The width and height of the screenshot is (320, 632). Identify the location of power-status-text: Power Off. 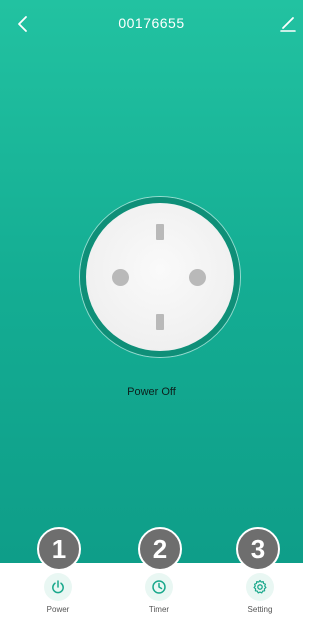
(151, 392).